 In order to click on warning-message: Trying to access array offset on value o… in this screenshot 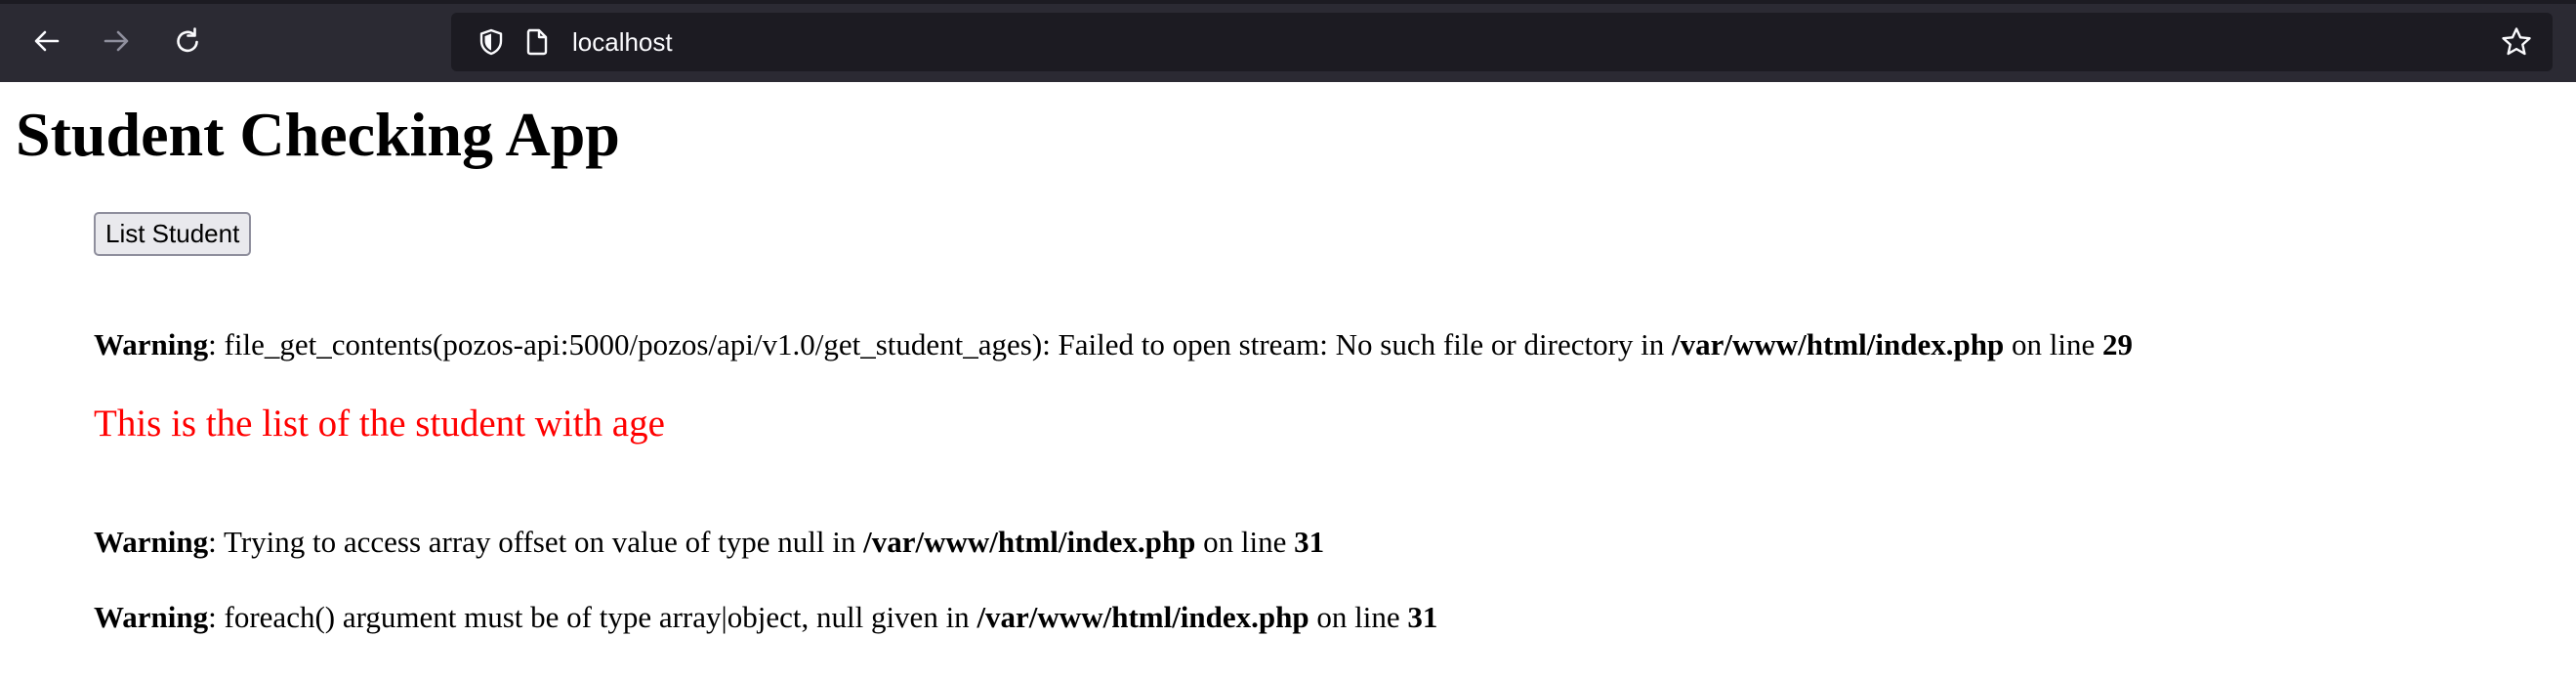, I will do `click(543, 542)`.